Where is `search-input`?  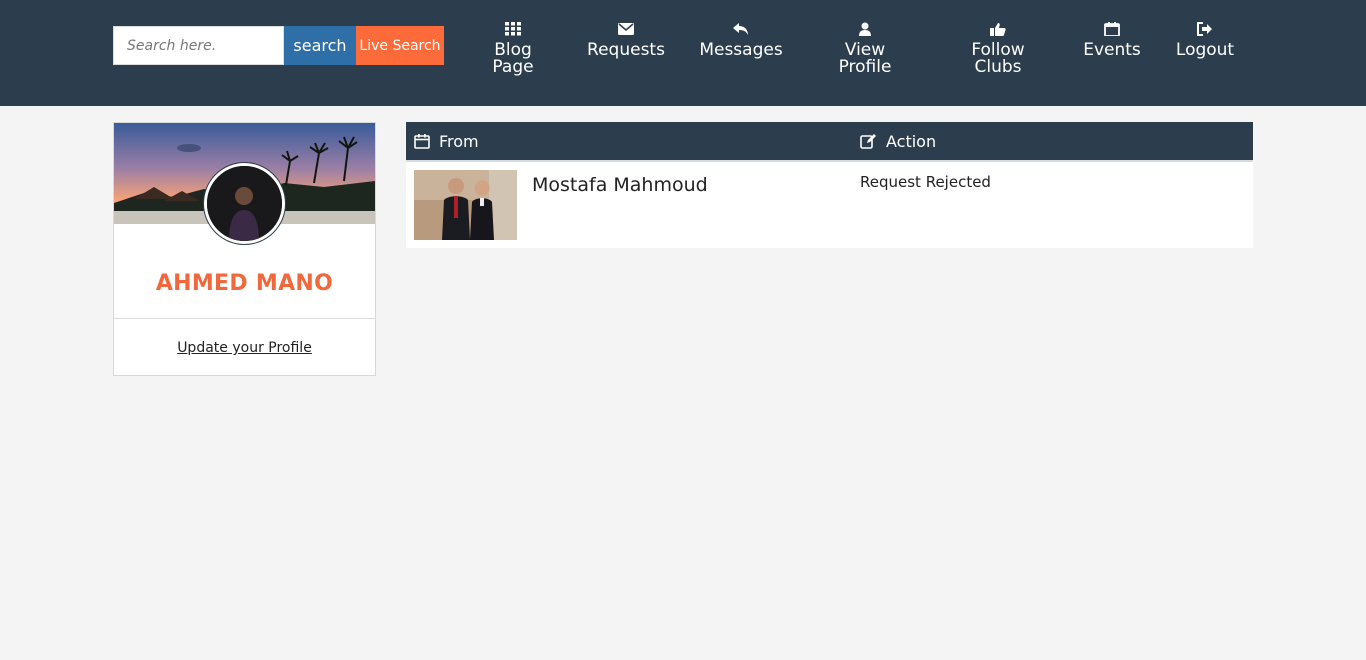
search-input is located at coordinates (198, 45).